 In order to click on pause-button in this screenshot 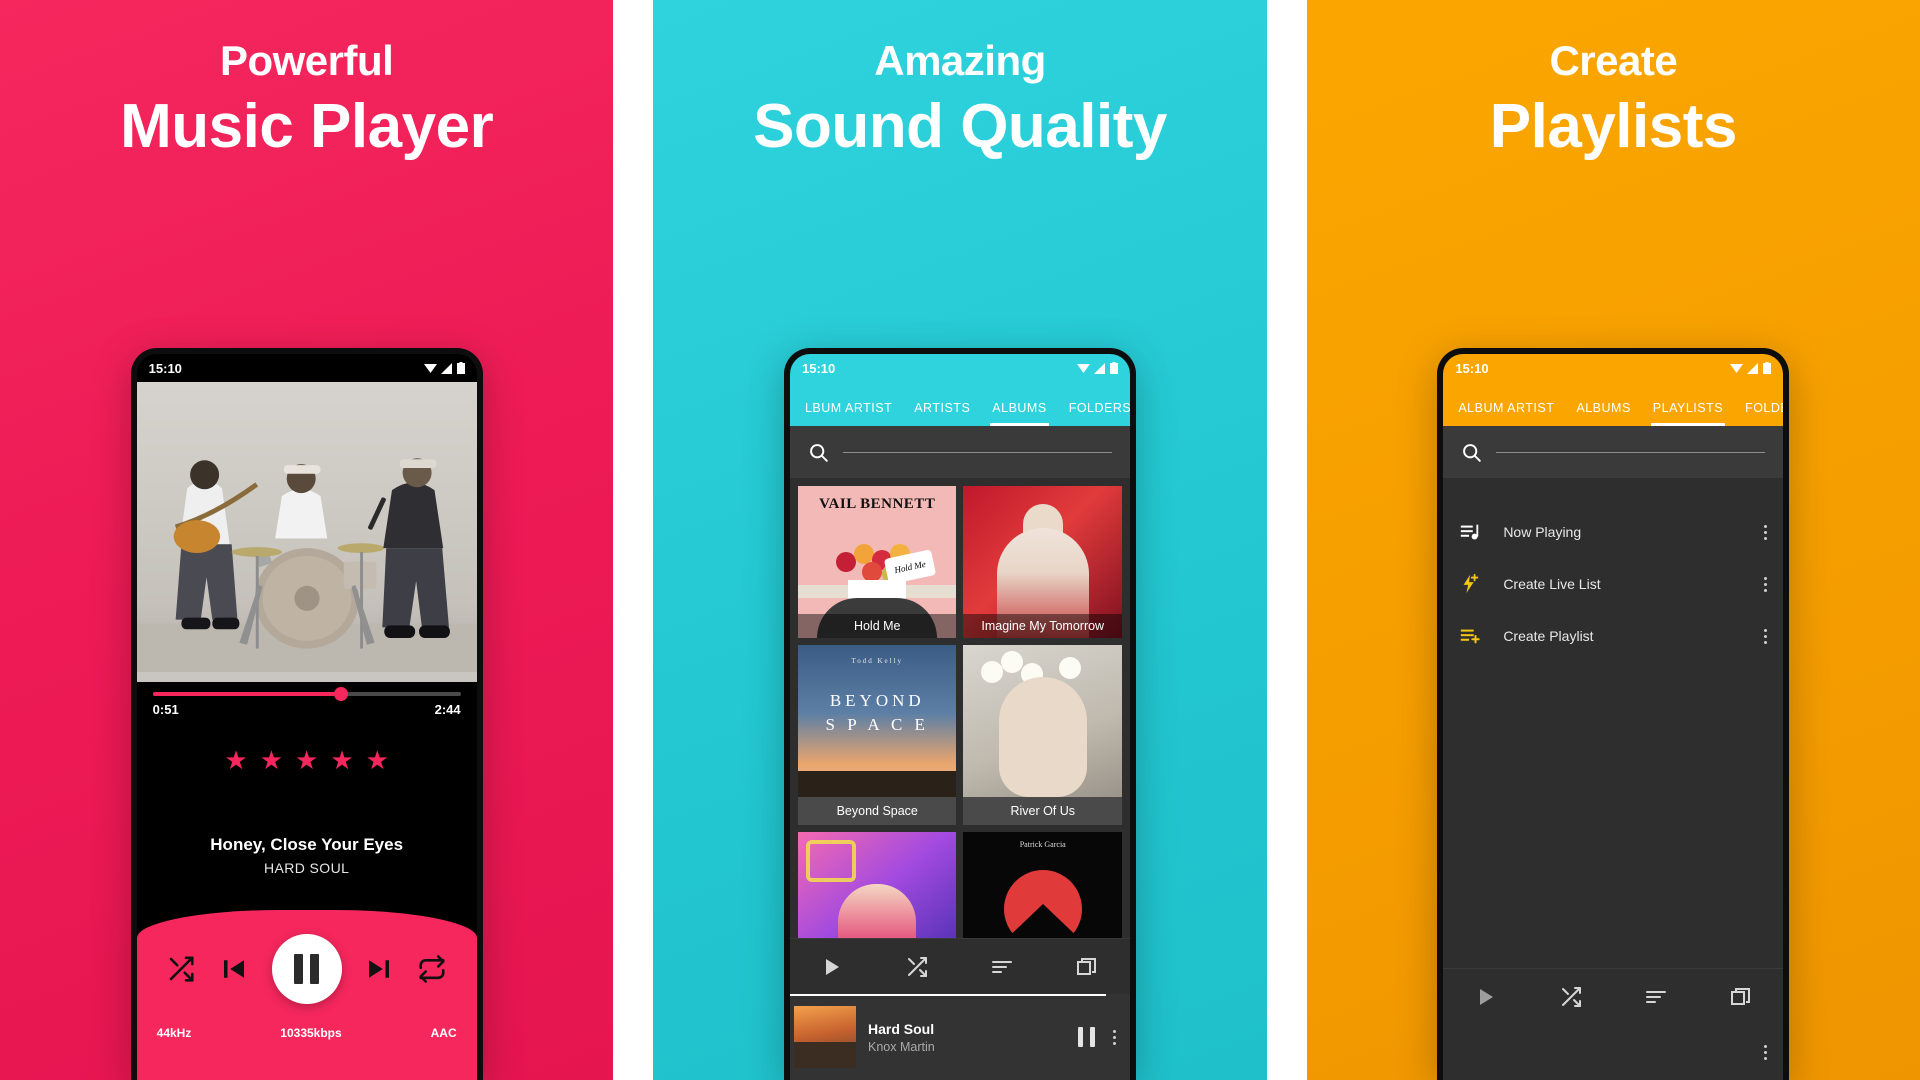, I will do `click(306, 969)`.